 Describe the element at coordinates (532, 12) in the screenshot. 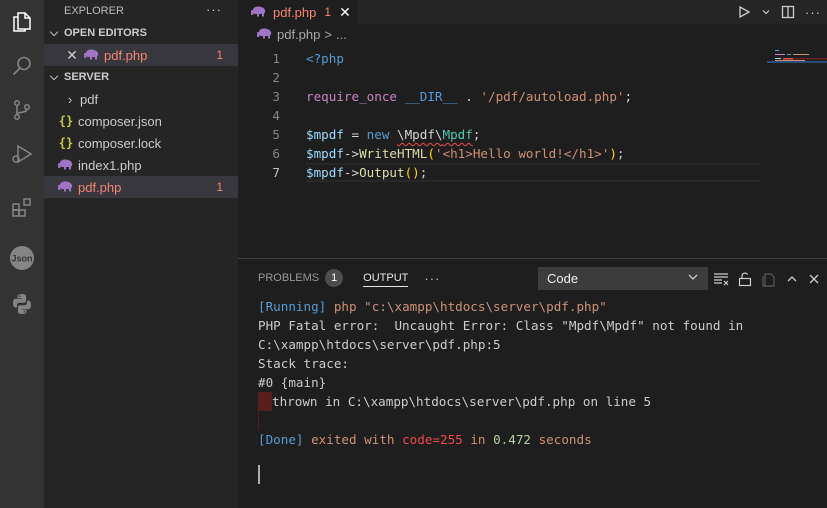

I see `tab-bar: pdf.php 1 ✕ ···` at that location.